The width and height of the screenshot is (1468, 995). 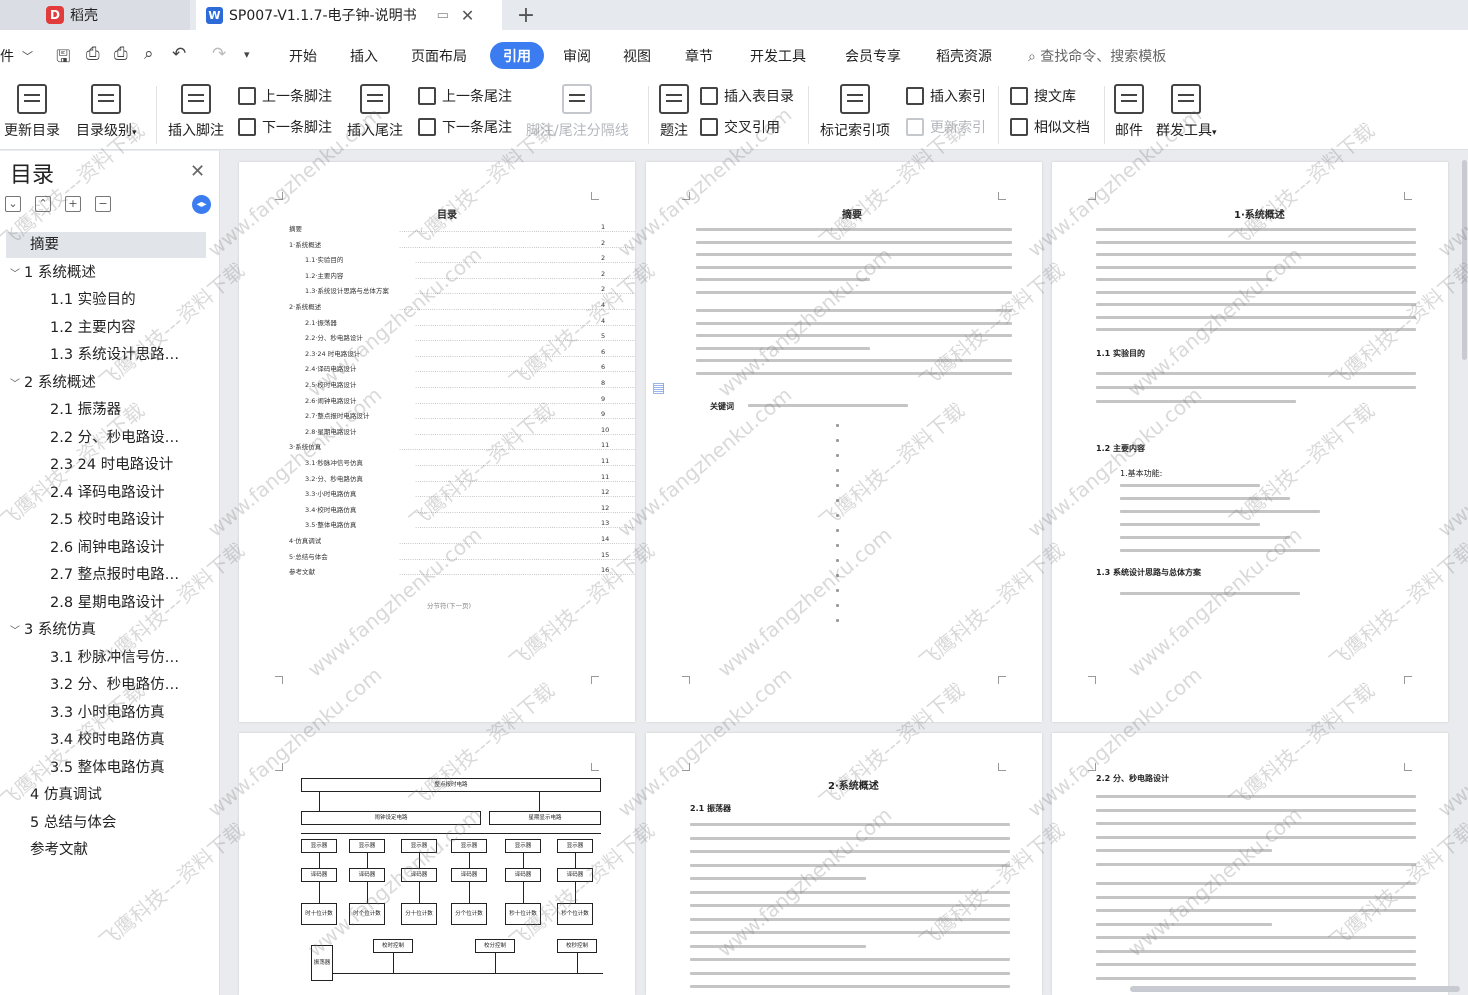 I want to click on vertical-scrollbar, so click(x=1464, y=260).